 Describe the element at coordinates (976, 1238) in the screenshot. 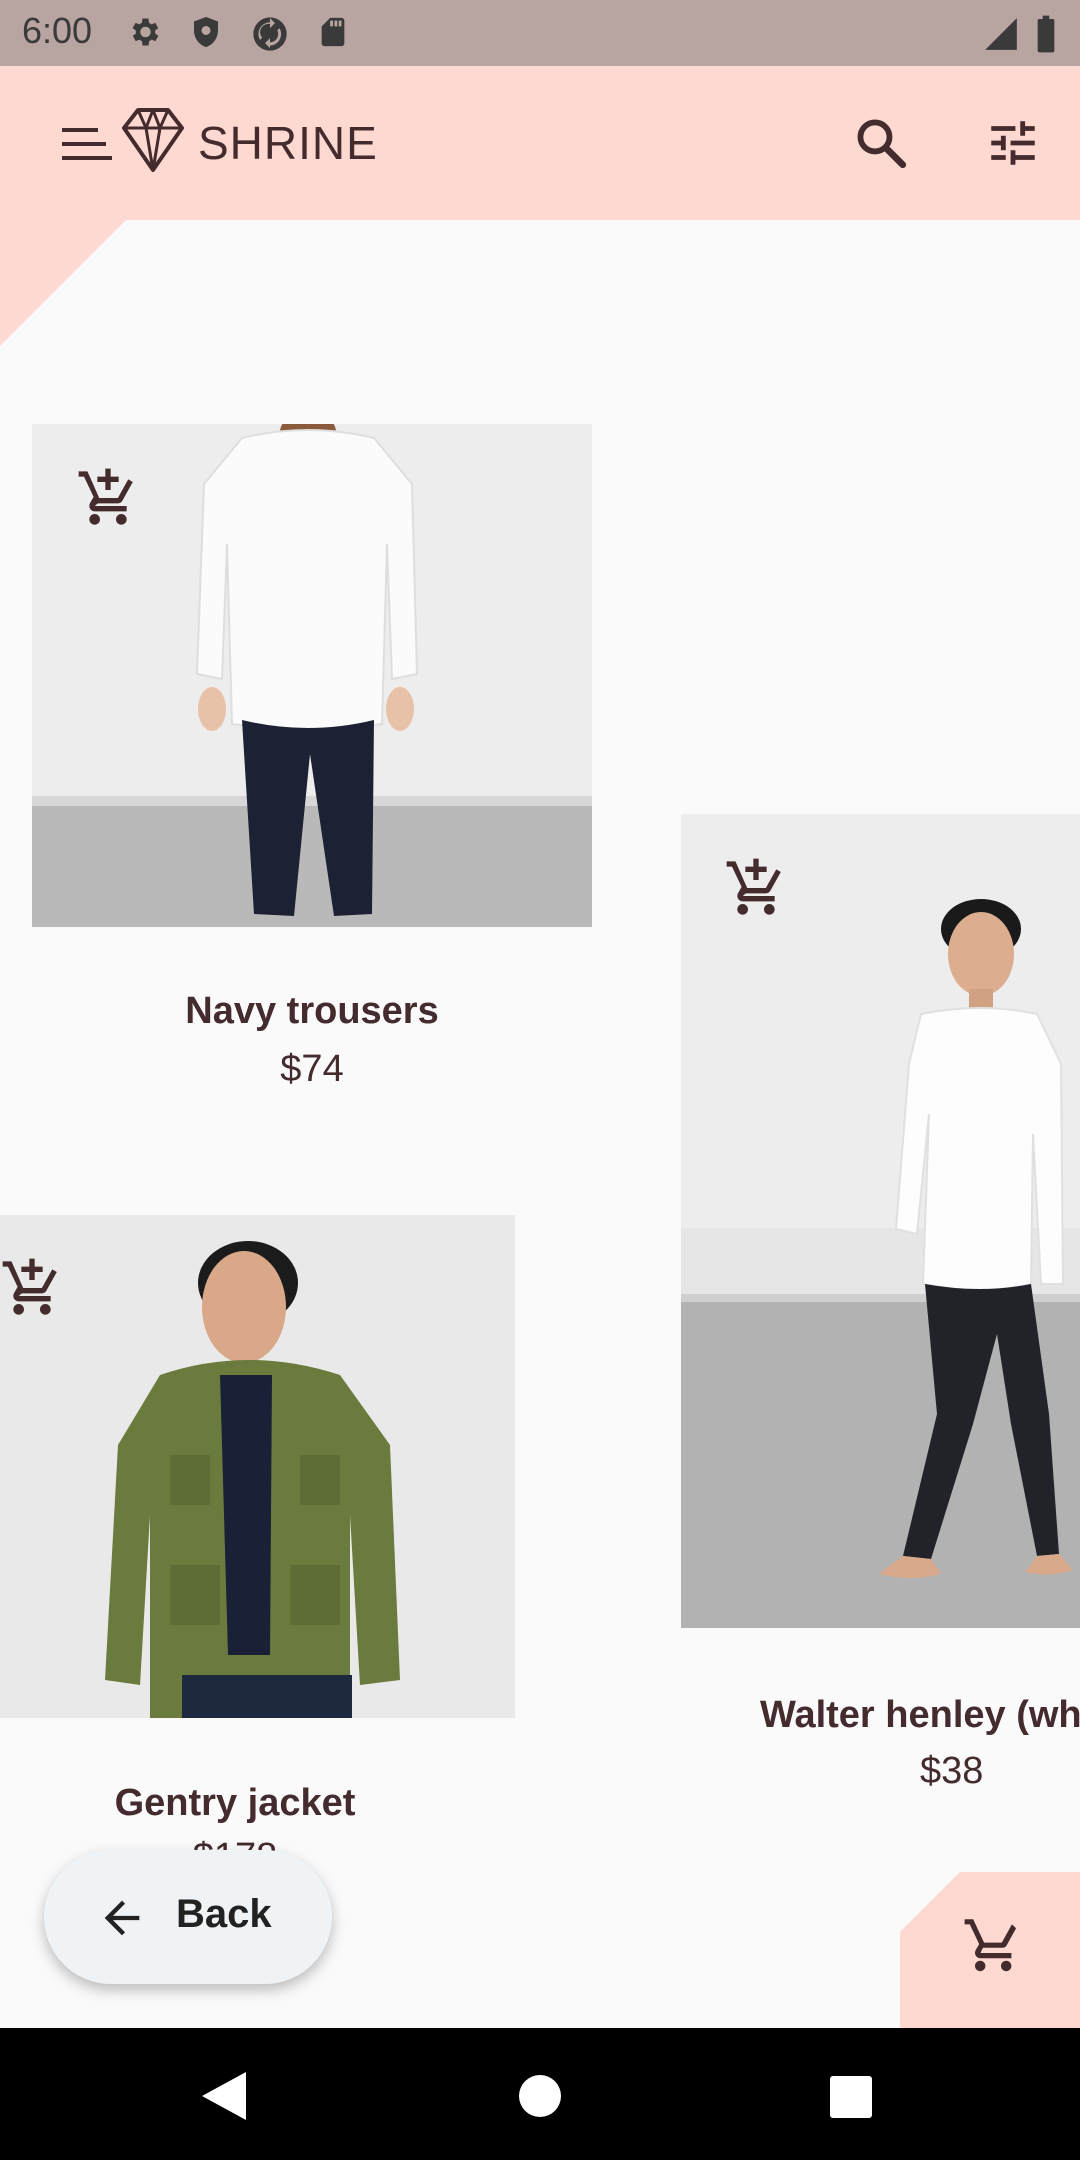

I see `model-figure` at that location.